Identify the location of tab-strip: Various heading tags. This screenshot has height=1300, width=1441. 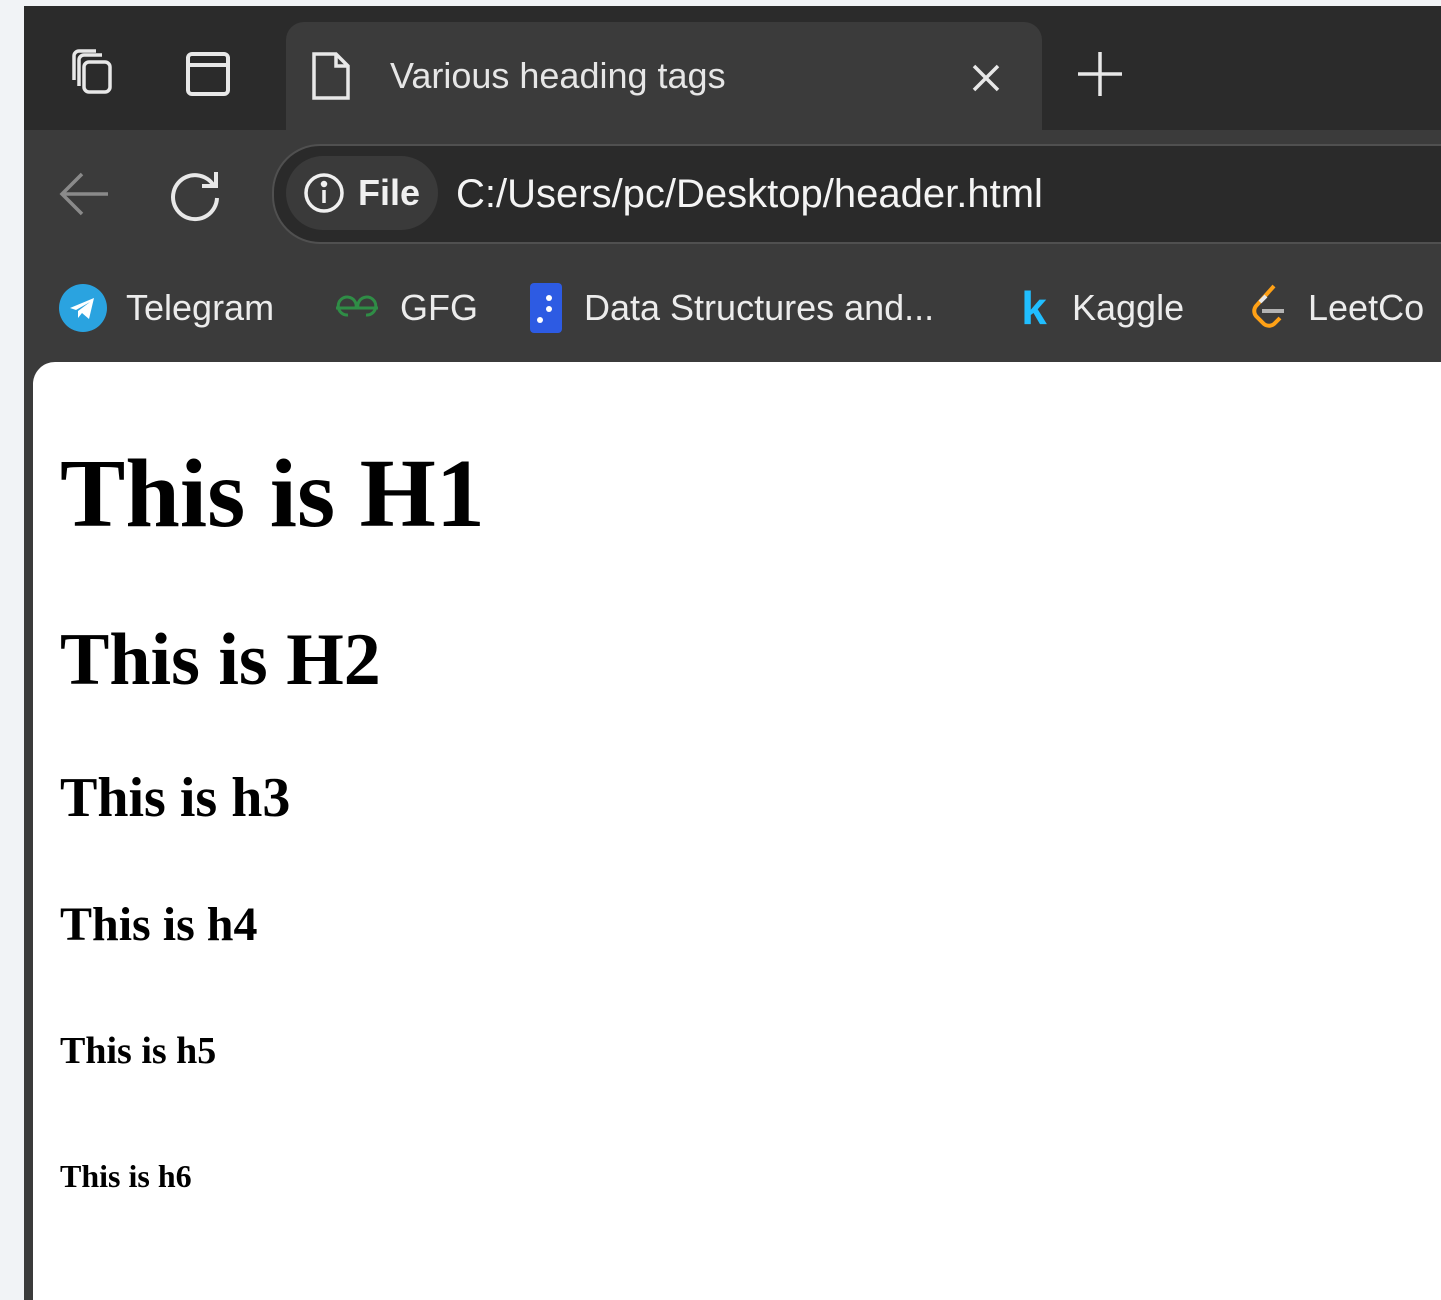
(732, 68).